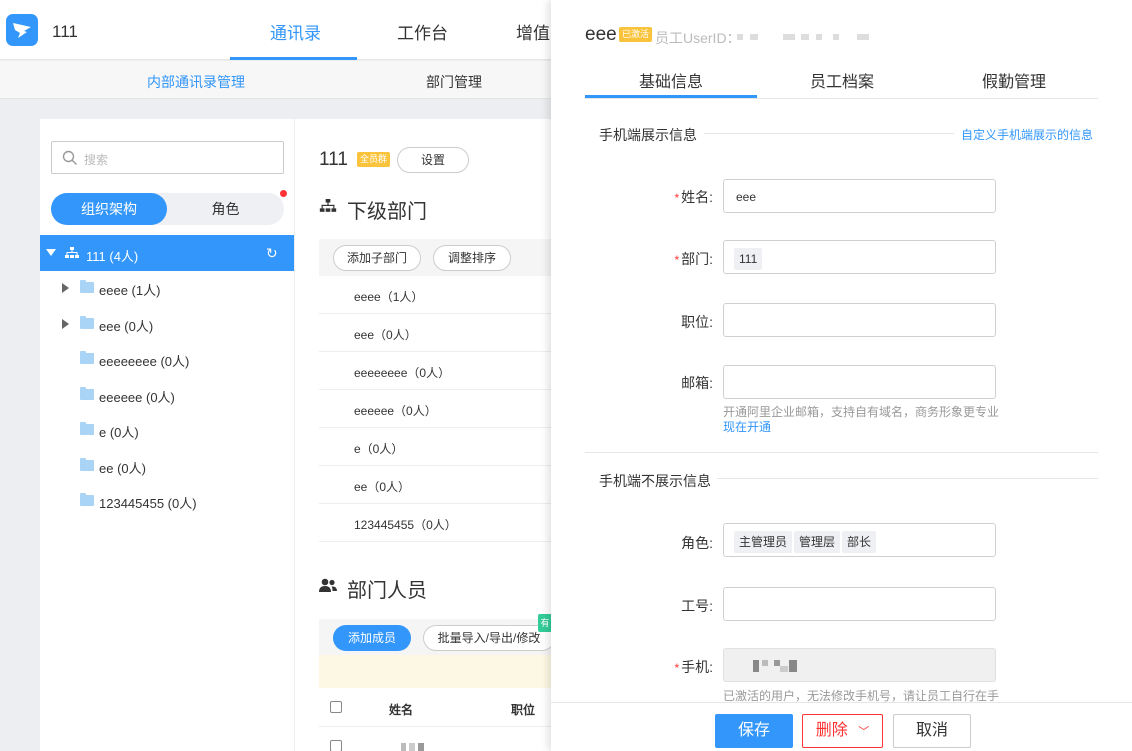  What do you see at coordinates (636, 34) in the screenshot?
I see `status-badge: 已激活` at bounding box center [636, 34].